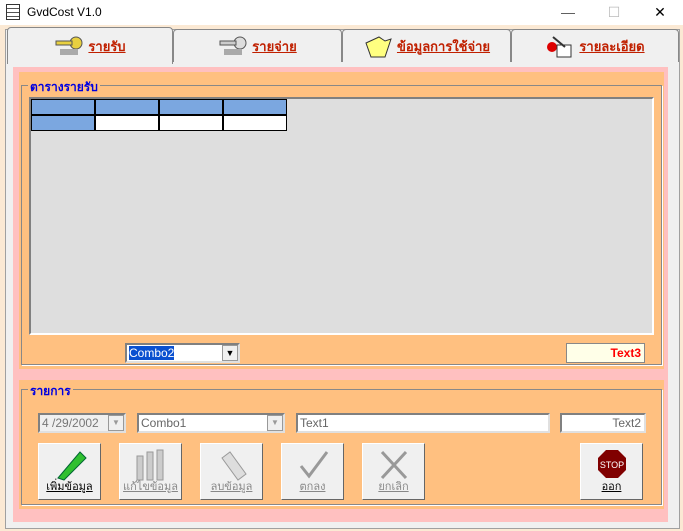 Image resolution: width=683 pixels, height=531 pixels. Describe the element at coordinates (378, 46) in the screenshot. I see `folder-icon` at that location.